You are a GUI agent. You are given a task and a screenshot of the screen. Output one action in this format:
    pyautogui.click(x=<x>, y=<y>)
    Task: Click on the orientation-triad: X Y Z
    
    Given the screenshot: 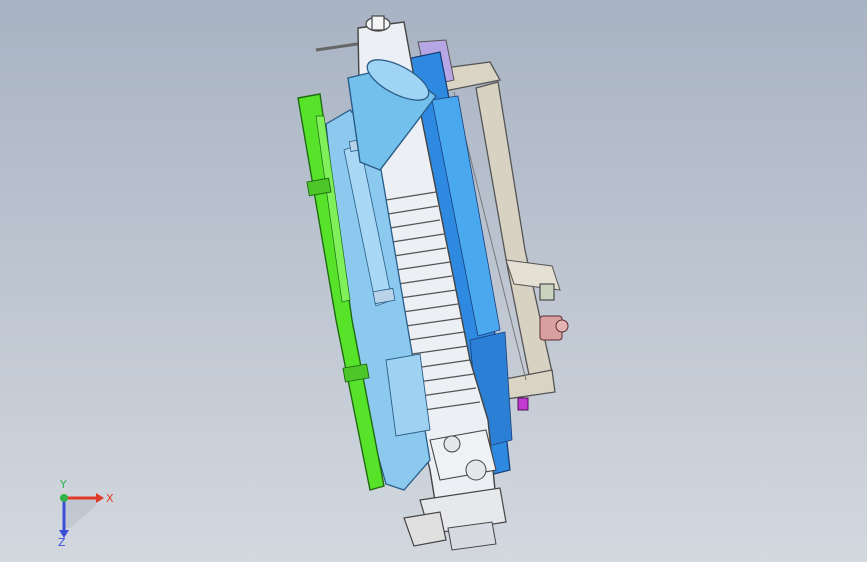 What is the action you would take?
    pyautogui.click(x=86, y=513)
    